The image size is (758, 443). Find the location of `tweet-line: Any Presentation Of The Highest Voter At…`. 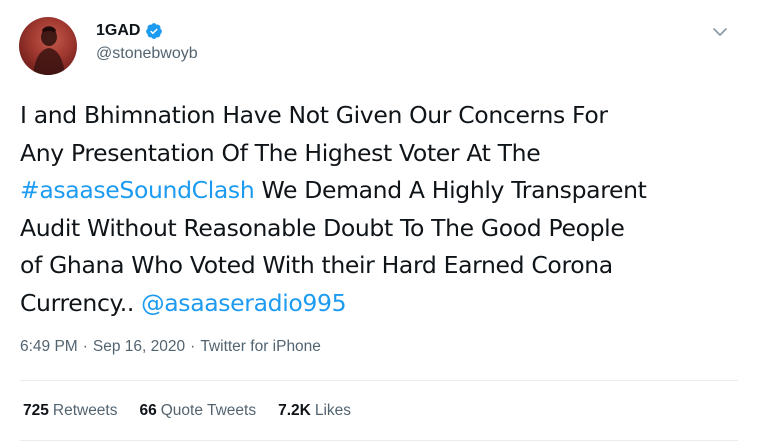

tweet-line: Any Presentation Of The Highest Voter At… is located at coordinates (380, 154).